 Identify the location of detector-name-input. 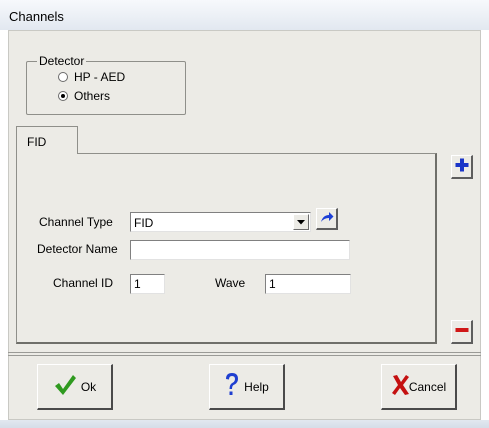
(240, 250).